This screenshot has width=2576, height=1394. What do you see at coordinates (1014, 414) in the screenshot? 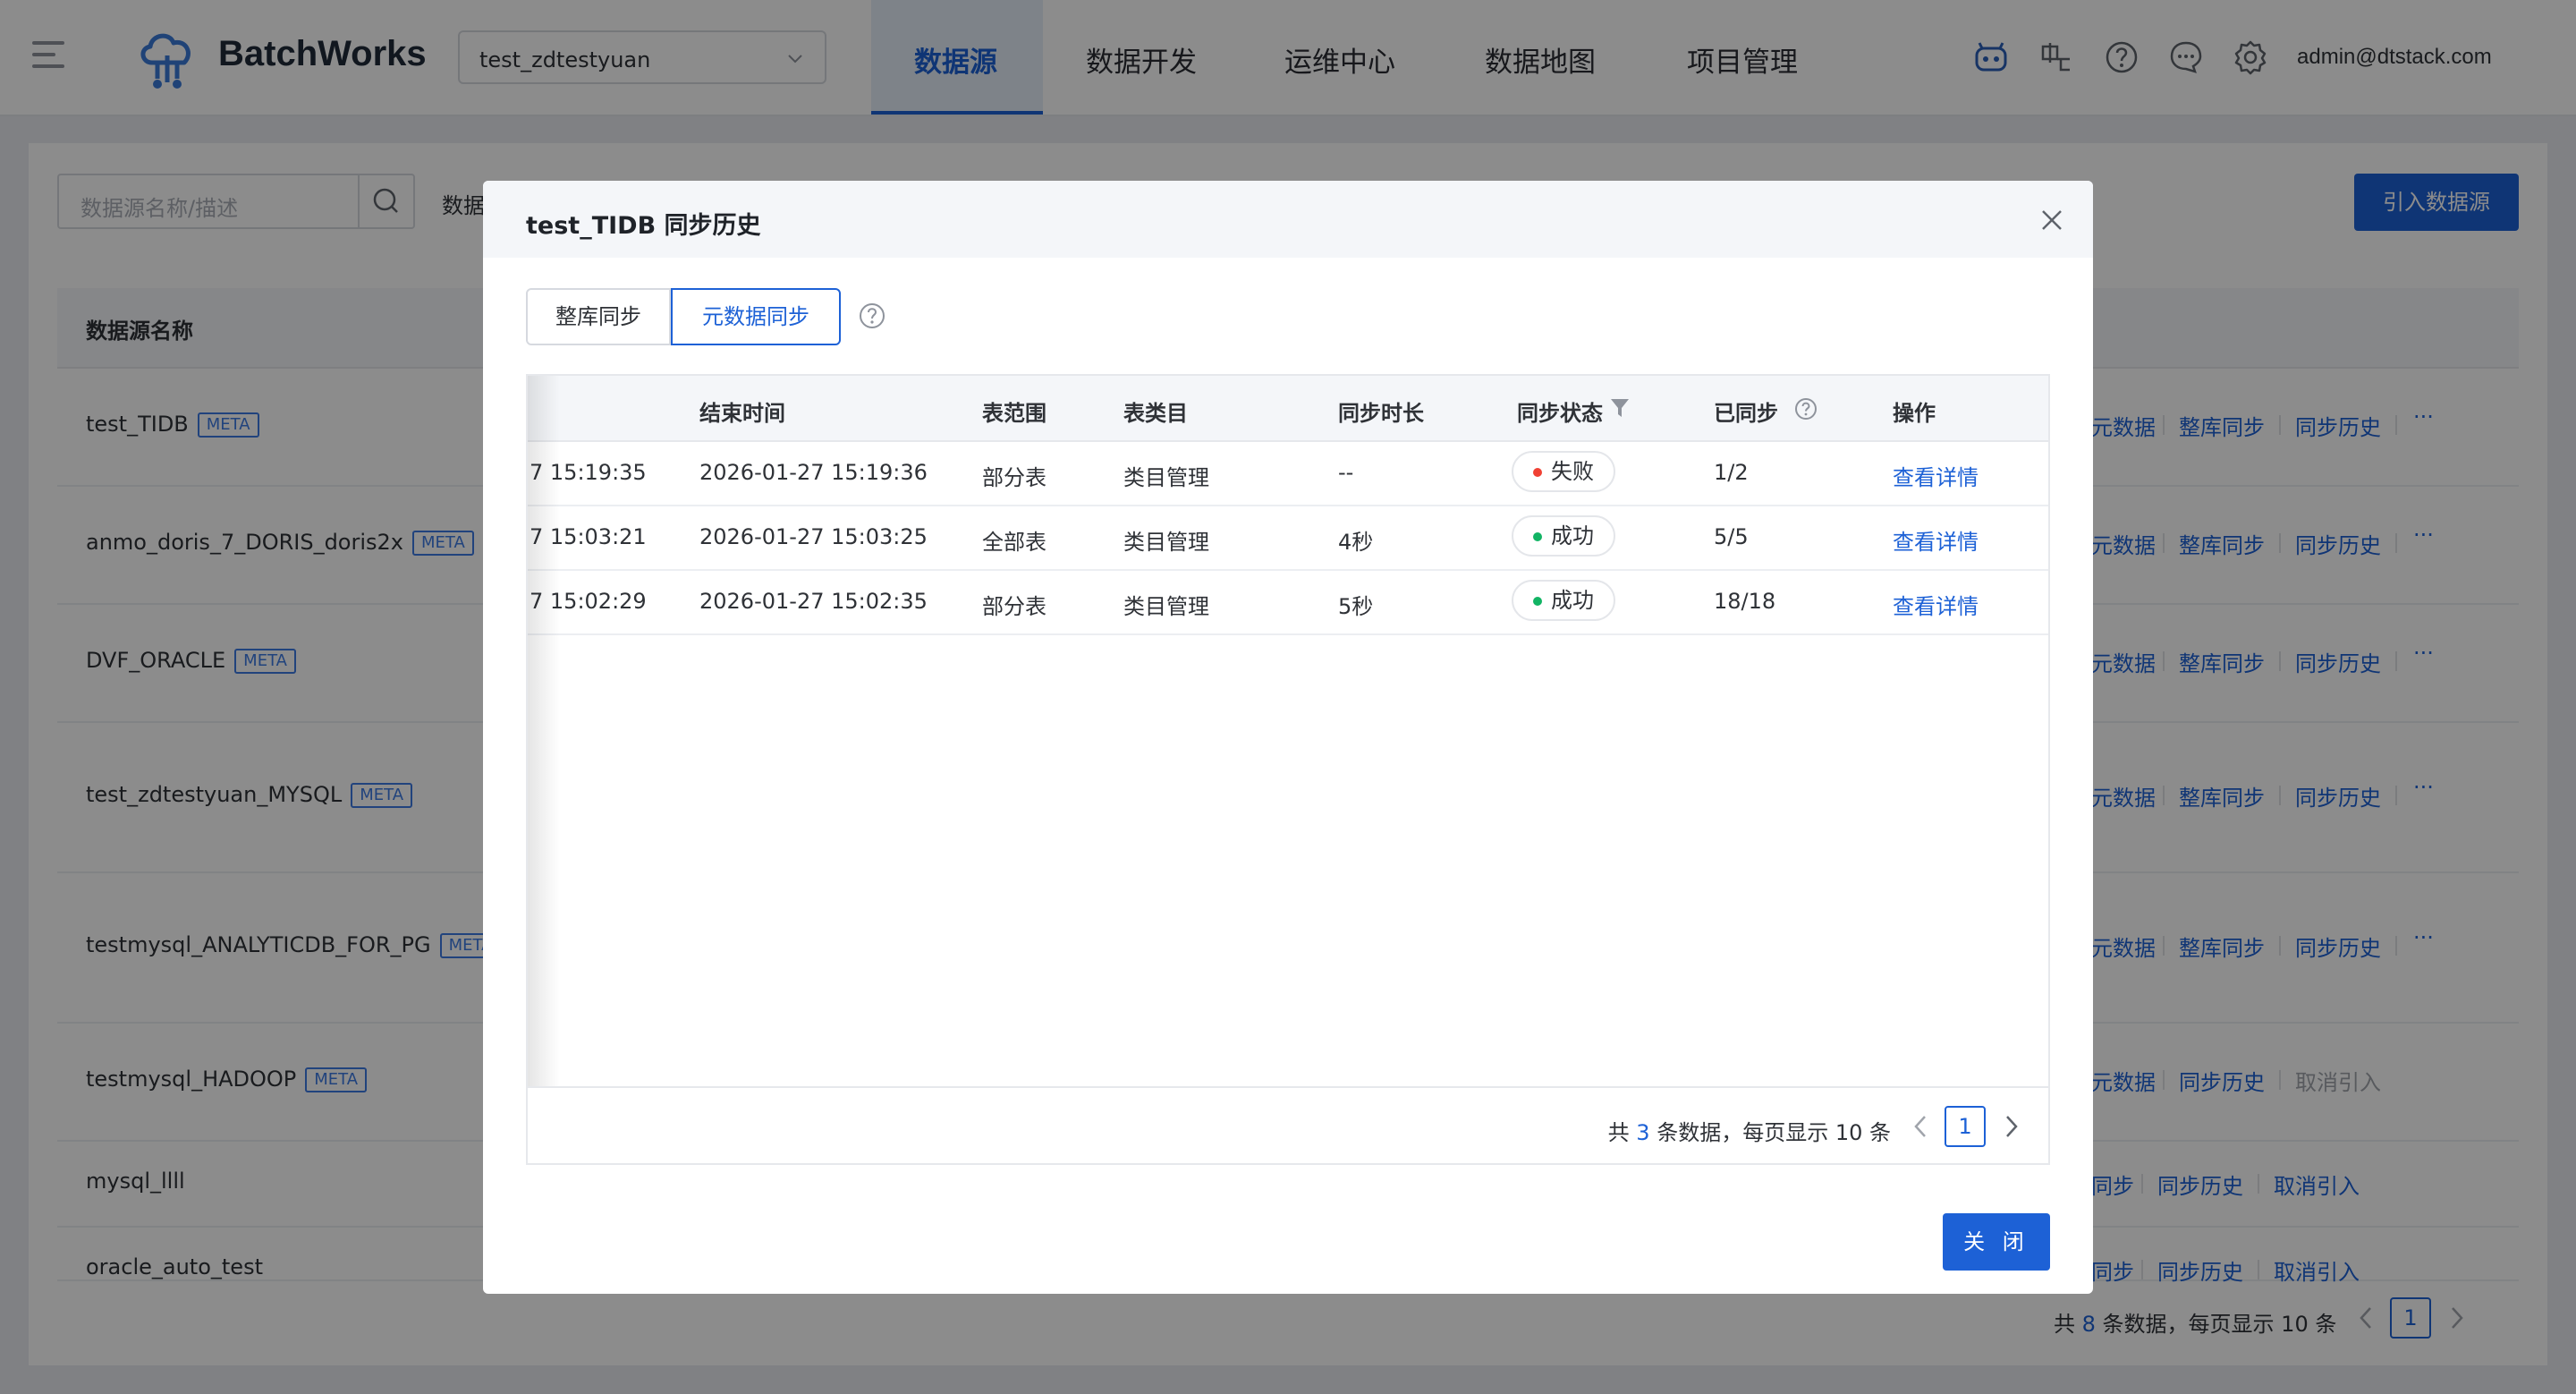
I see `column-table-scope: 表范围` at bounding box center [1014, 414].